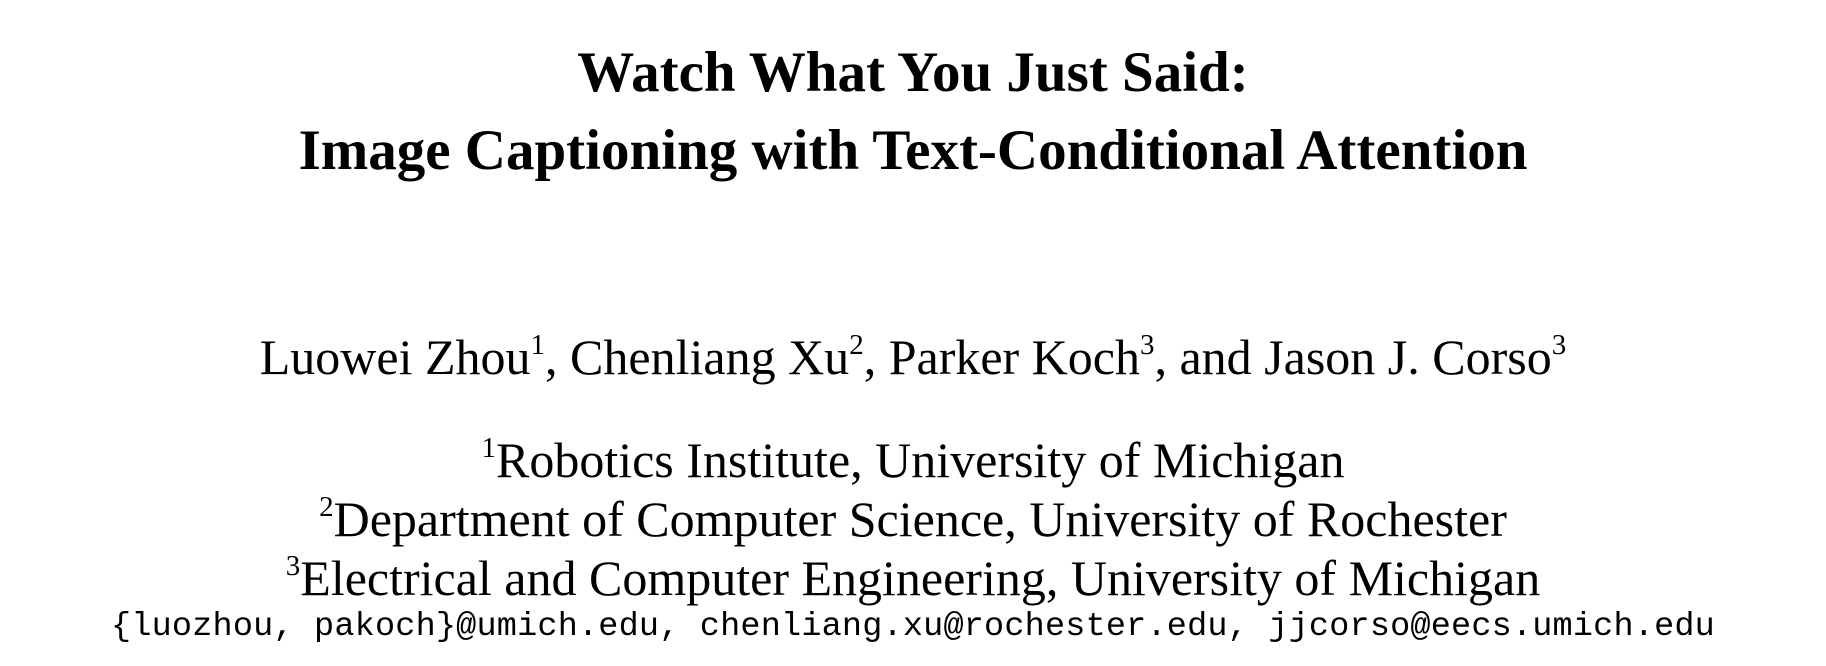  Describe the element at coordinates (1209, 357) in the screenshot. I see `author-separator: , and` at that location.